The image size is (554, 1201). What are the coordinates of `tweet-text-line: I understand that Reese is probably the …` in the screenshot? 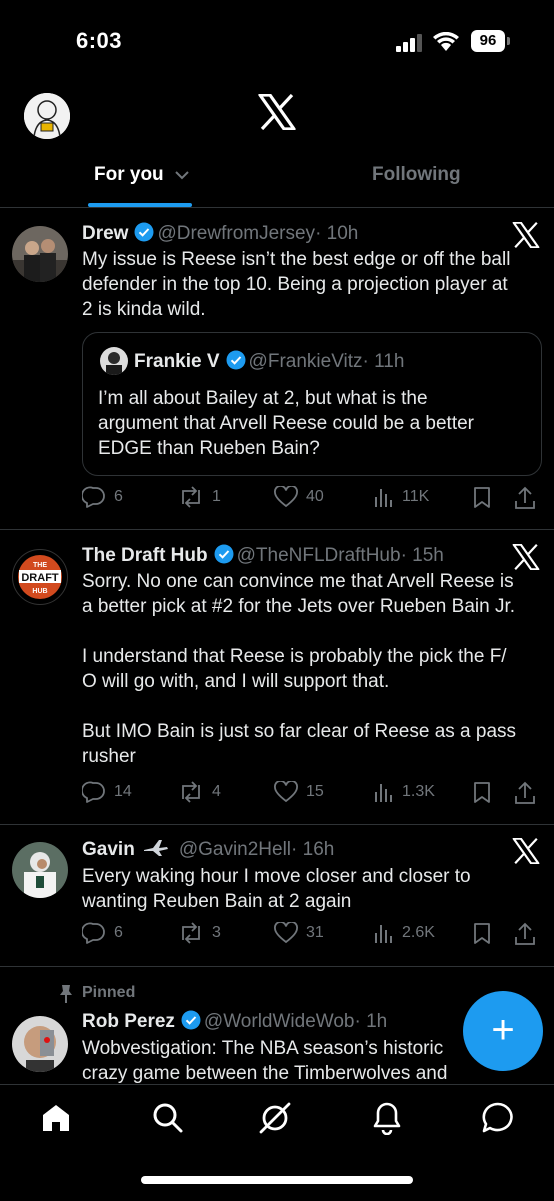 It's located at (294, 656).